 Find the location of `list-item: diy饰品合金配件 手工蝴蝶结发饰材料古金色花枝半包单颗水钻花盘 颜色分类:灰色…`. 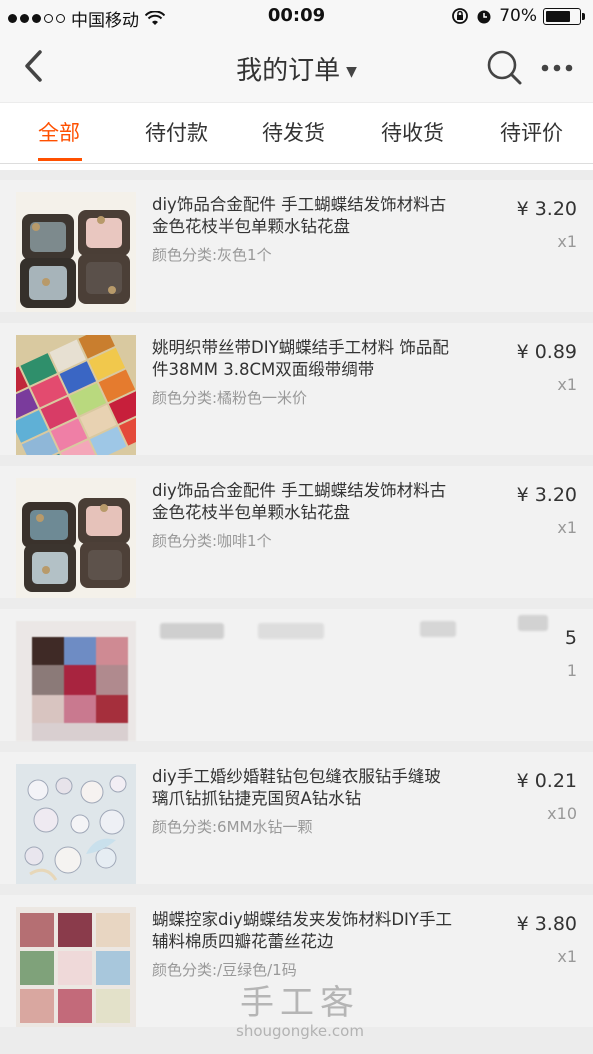

list-item: diy饰品合金配件 手工蝴蝶结发饰材料古金色花枝半包单颗水钻花盘 颜色分类:灰色… is located at coordinates (296, 246).